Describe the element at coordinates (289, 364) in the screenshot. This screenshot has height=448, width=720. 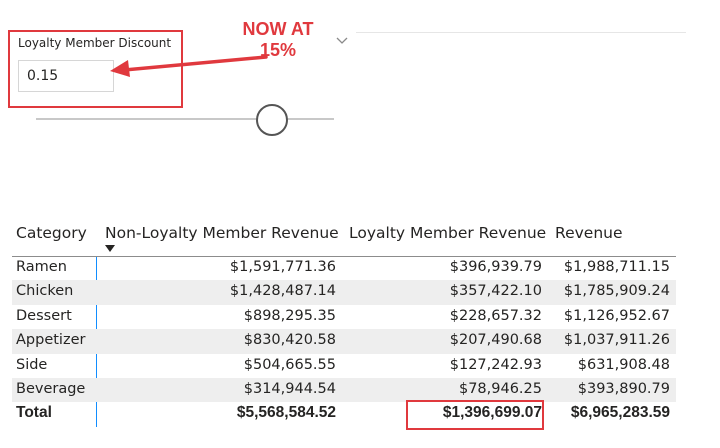
I see `cell-non-loyalty: $504,665.55` at that location.